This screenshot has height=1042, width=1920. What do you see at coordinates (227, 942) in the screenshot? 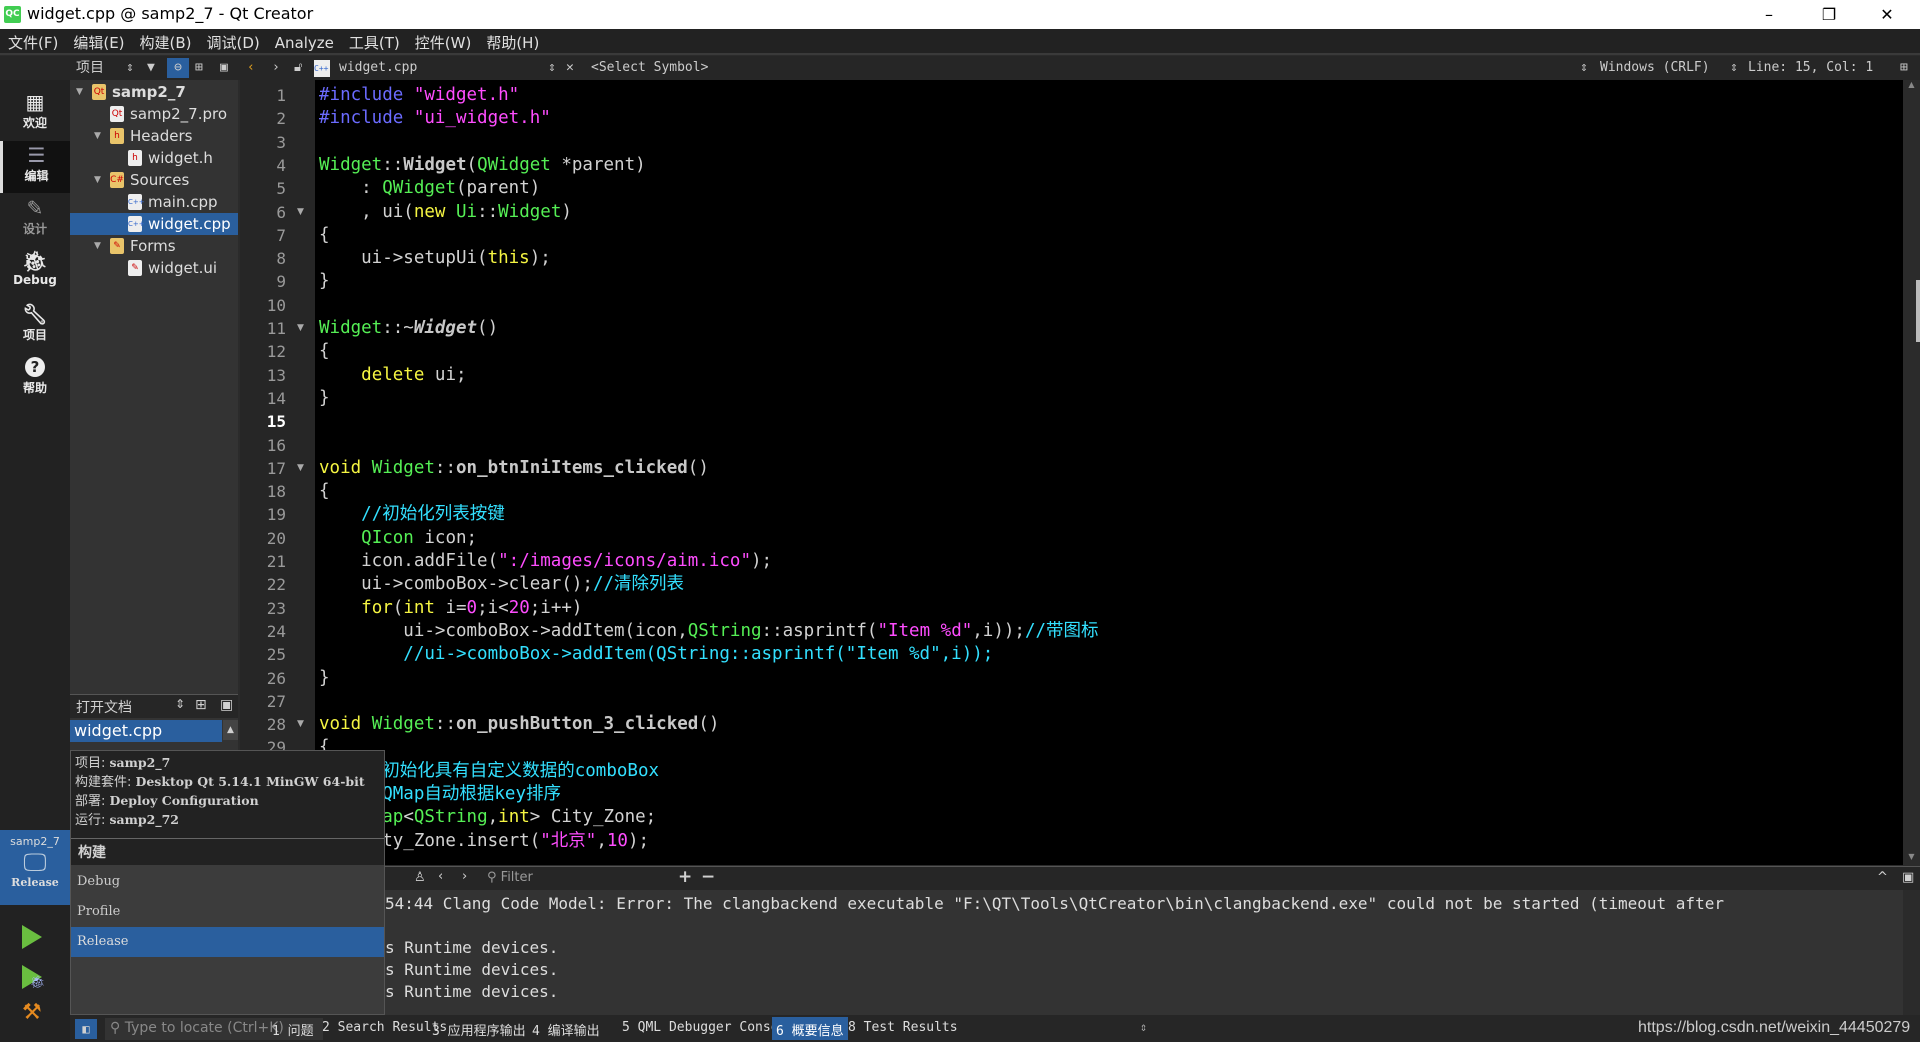
I see `build-option-release: Release` at bounding box center [227, 942].